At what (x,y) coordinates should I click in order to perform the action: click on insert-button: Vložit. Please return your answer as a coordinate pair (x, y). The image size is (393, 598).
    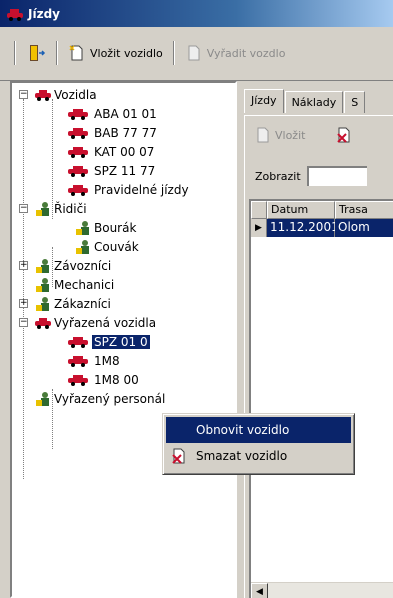
    Looking at the image, I should click on (280, 135).